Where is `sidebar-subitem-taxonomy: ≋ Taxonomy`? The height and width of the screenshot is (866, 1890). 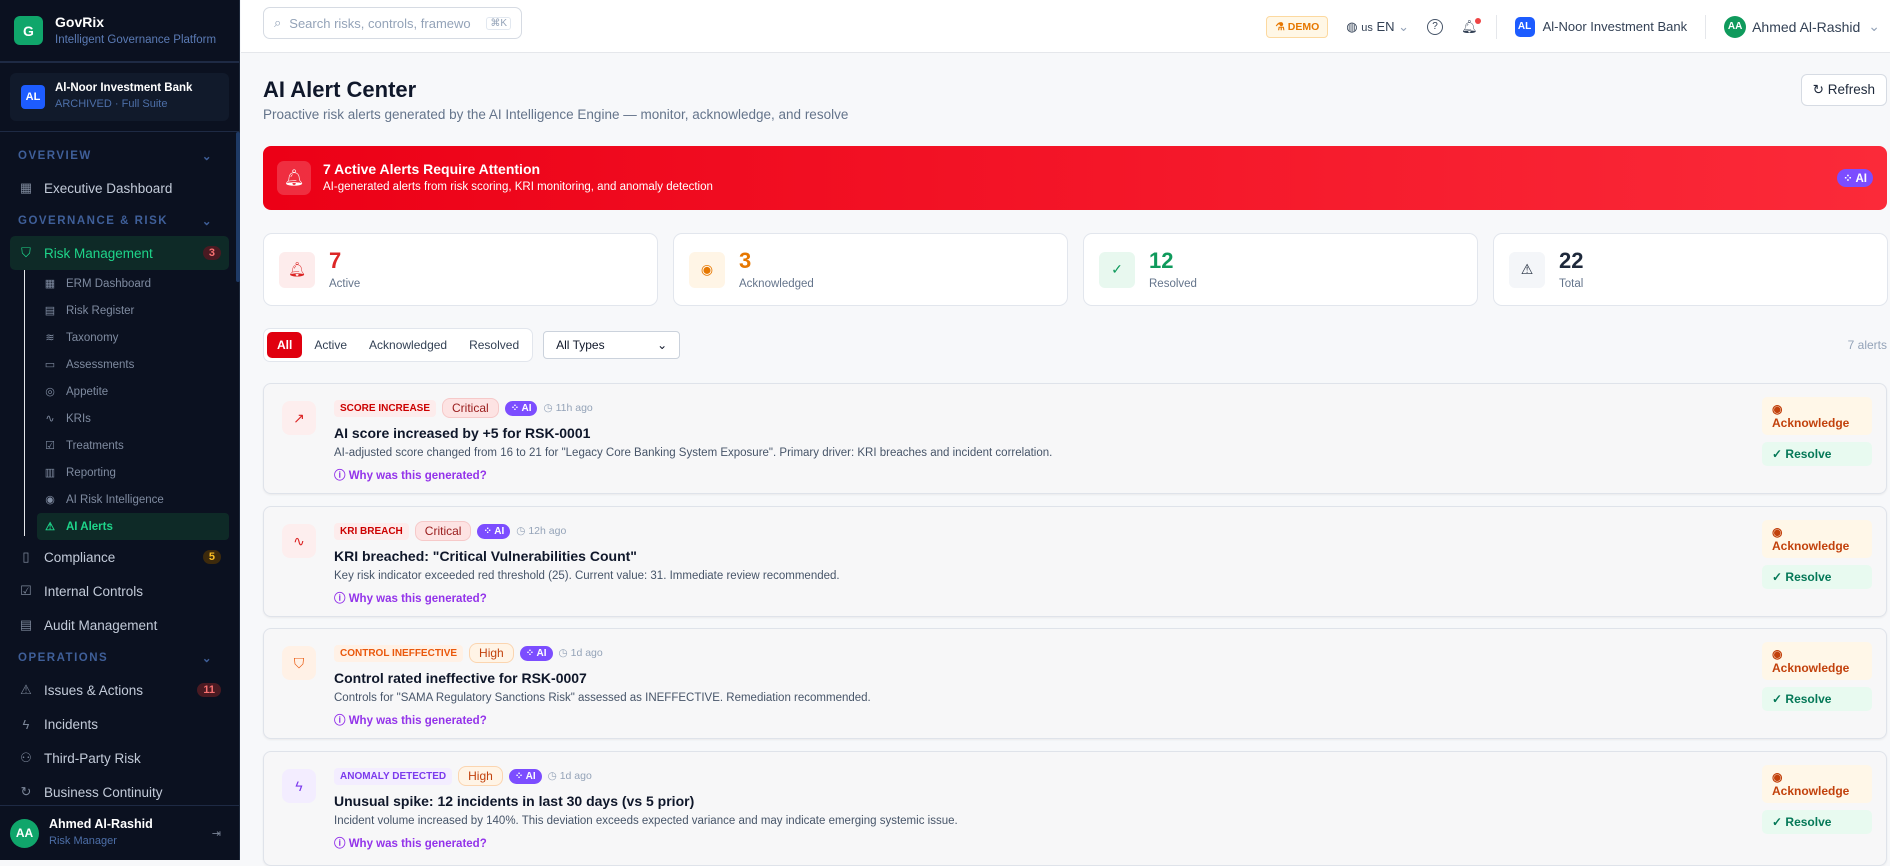
sidebar-subitem-taxonomy: ≋ Taxonomy is located at coordinates (126, 337).